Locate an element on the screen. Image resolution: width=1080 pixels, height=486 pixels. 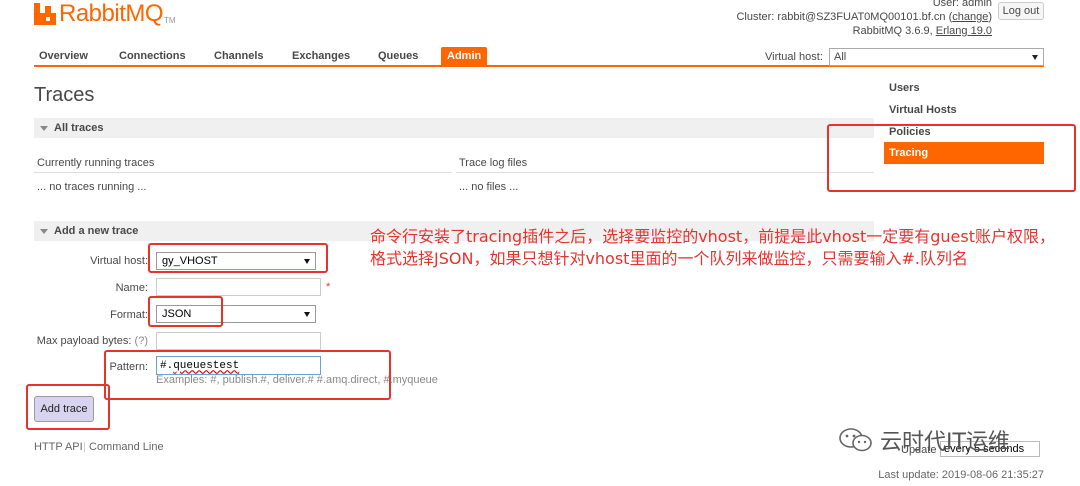
max-payload-label: Max payload bytes: (?) is located at coordinates (92, 341).